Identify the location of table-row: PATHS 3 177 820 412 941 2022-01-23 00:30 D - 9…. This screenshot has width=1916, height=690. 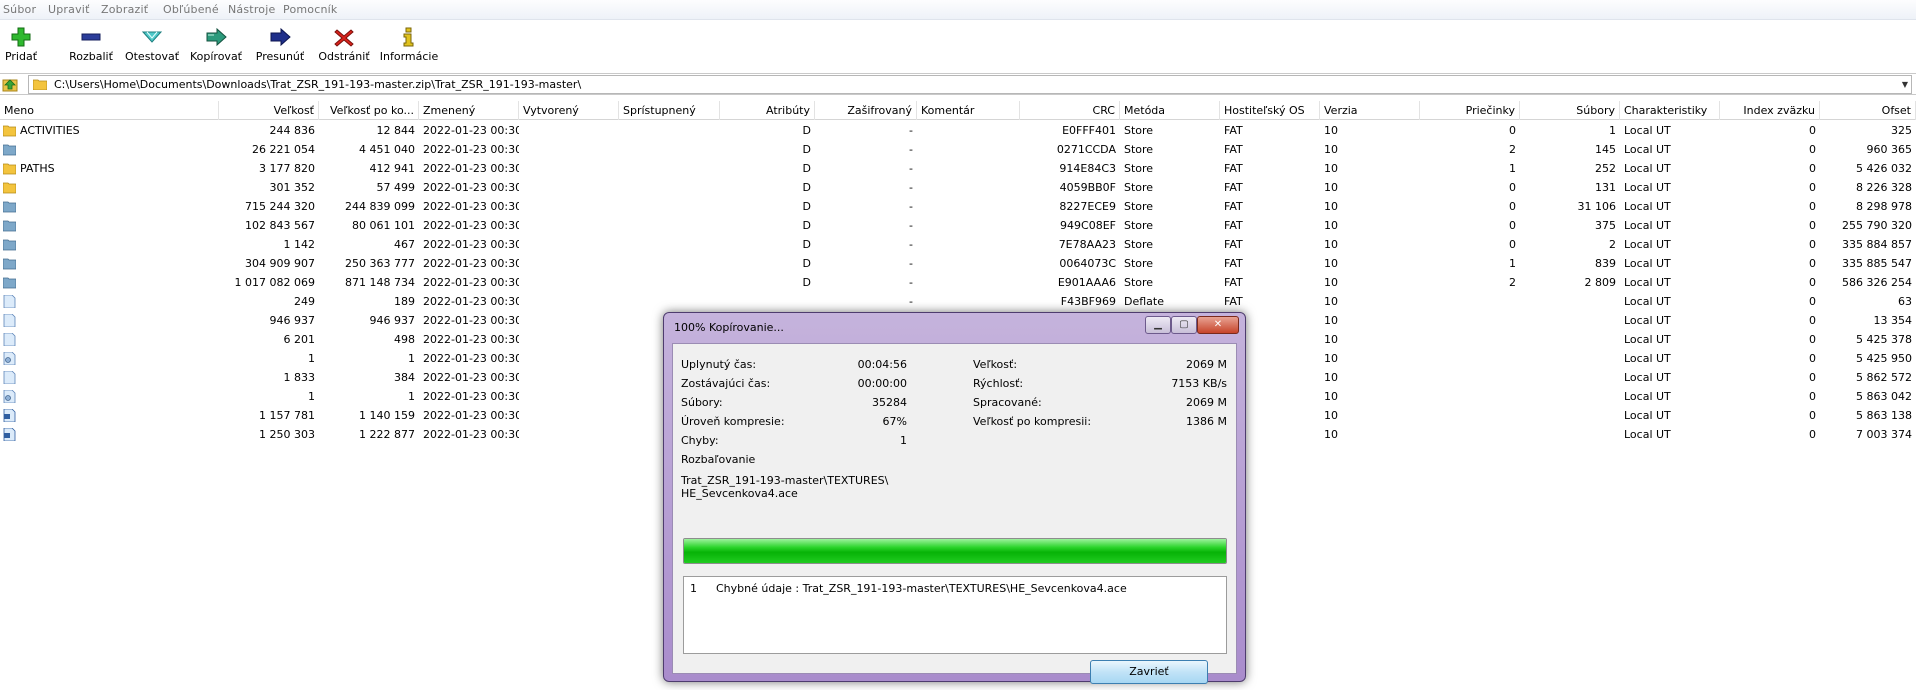
(958, 168).